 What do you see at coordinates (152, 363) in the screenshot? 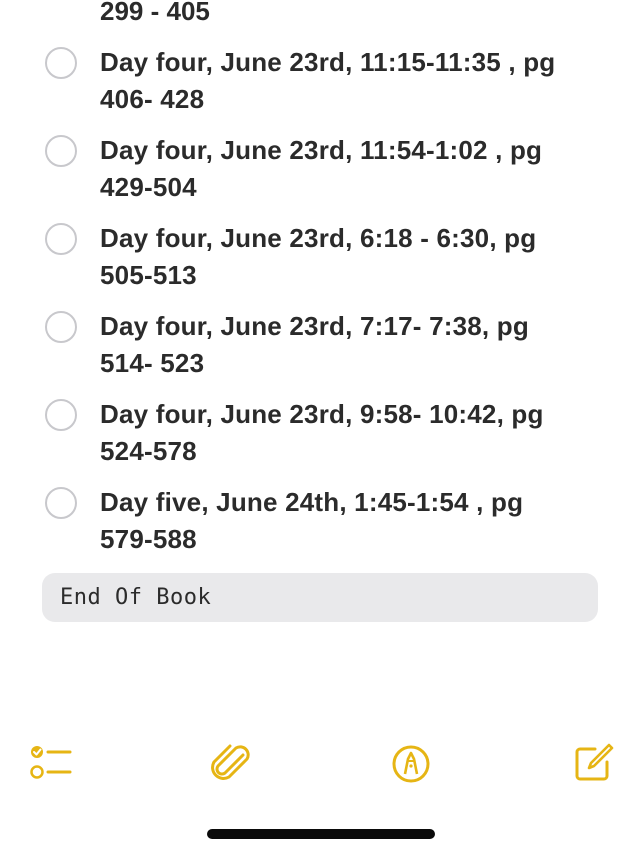
I see `checklist-item-line2: 514- 523` at bounding box center [152, 363].